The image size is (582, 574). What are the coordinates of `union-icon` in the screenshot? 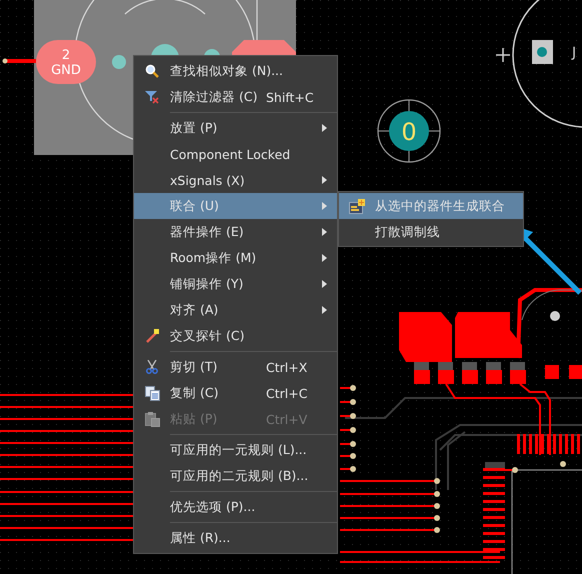 It's located at (357, 206).